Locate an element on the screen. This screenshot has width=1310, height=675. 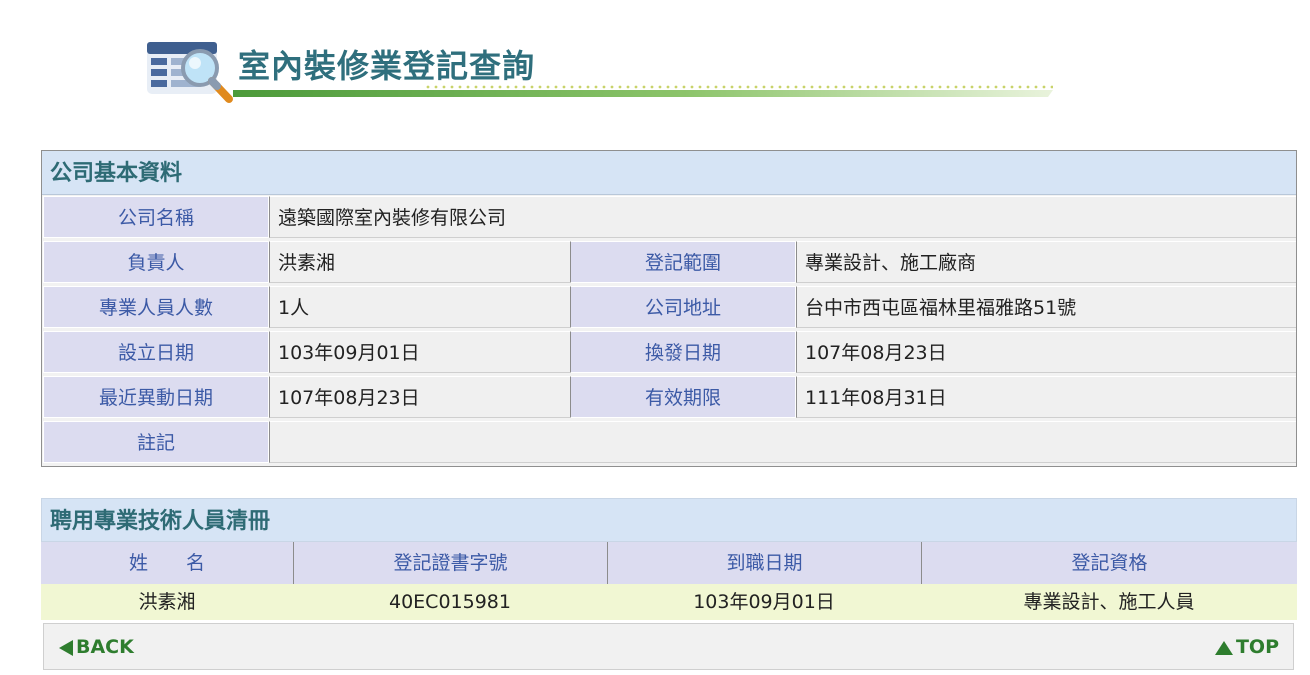
back-button: BACK is located at coordinates (96, 647).